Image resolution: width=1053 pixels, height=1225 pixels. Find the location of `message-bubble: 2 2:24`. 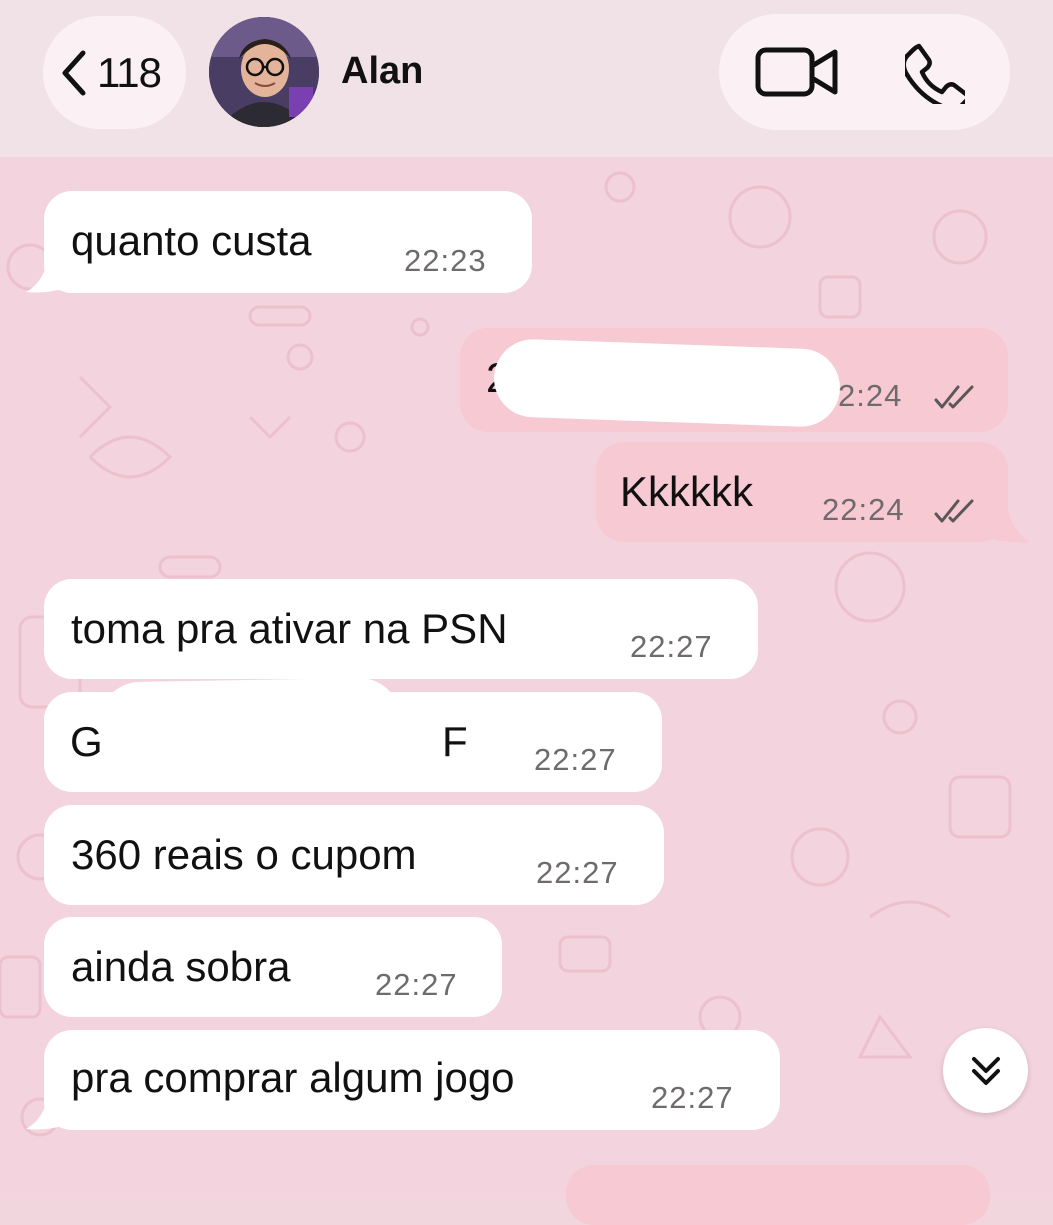

message-bubble: 2 2:24 is located at coordinates (734, 380).